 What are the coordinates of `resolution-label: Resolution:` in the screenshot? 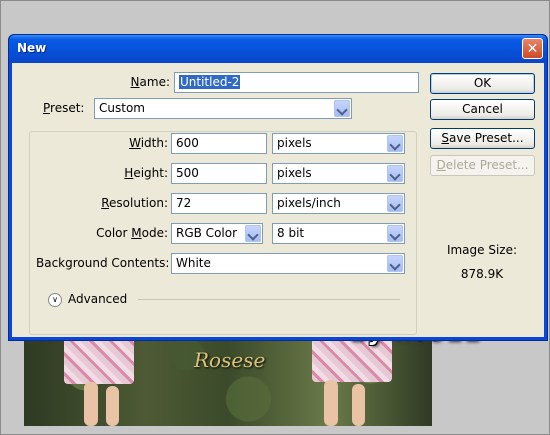 It's located at (134, 203).